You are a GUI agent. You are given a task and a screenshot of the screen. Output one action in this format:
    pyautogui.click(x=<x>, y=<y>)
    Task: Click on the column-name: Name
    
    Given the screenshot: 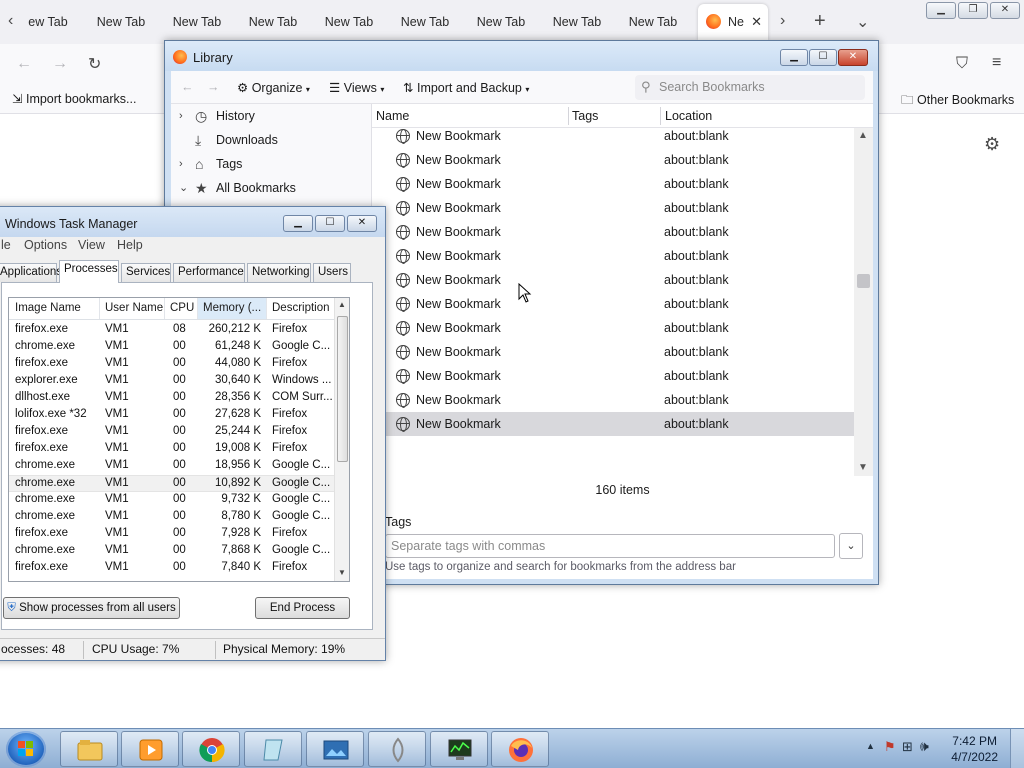 What is the action you would take?
    pyautogui.click(x=392, y=116)
    